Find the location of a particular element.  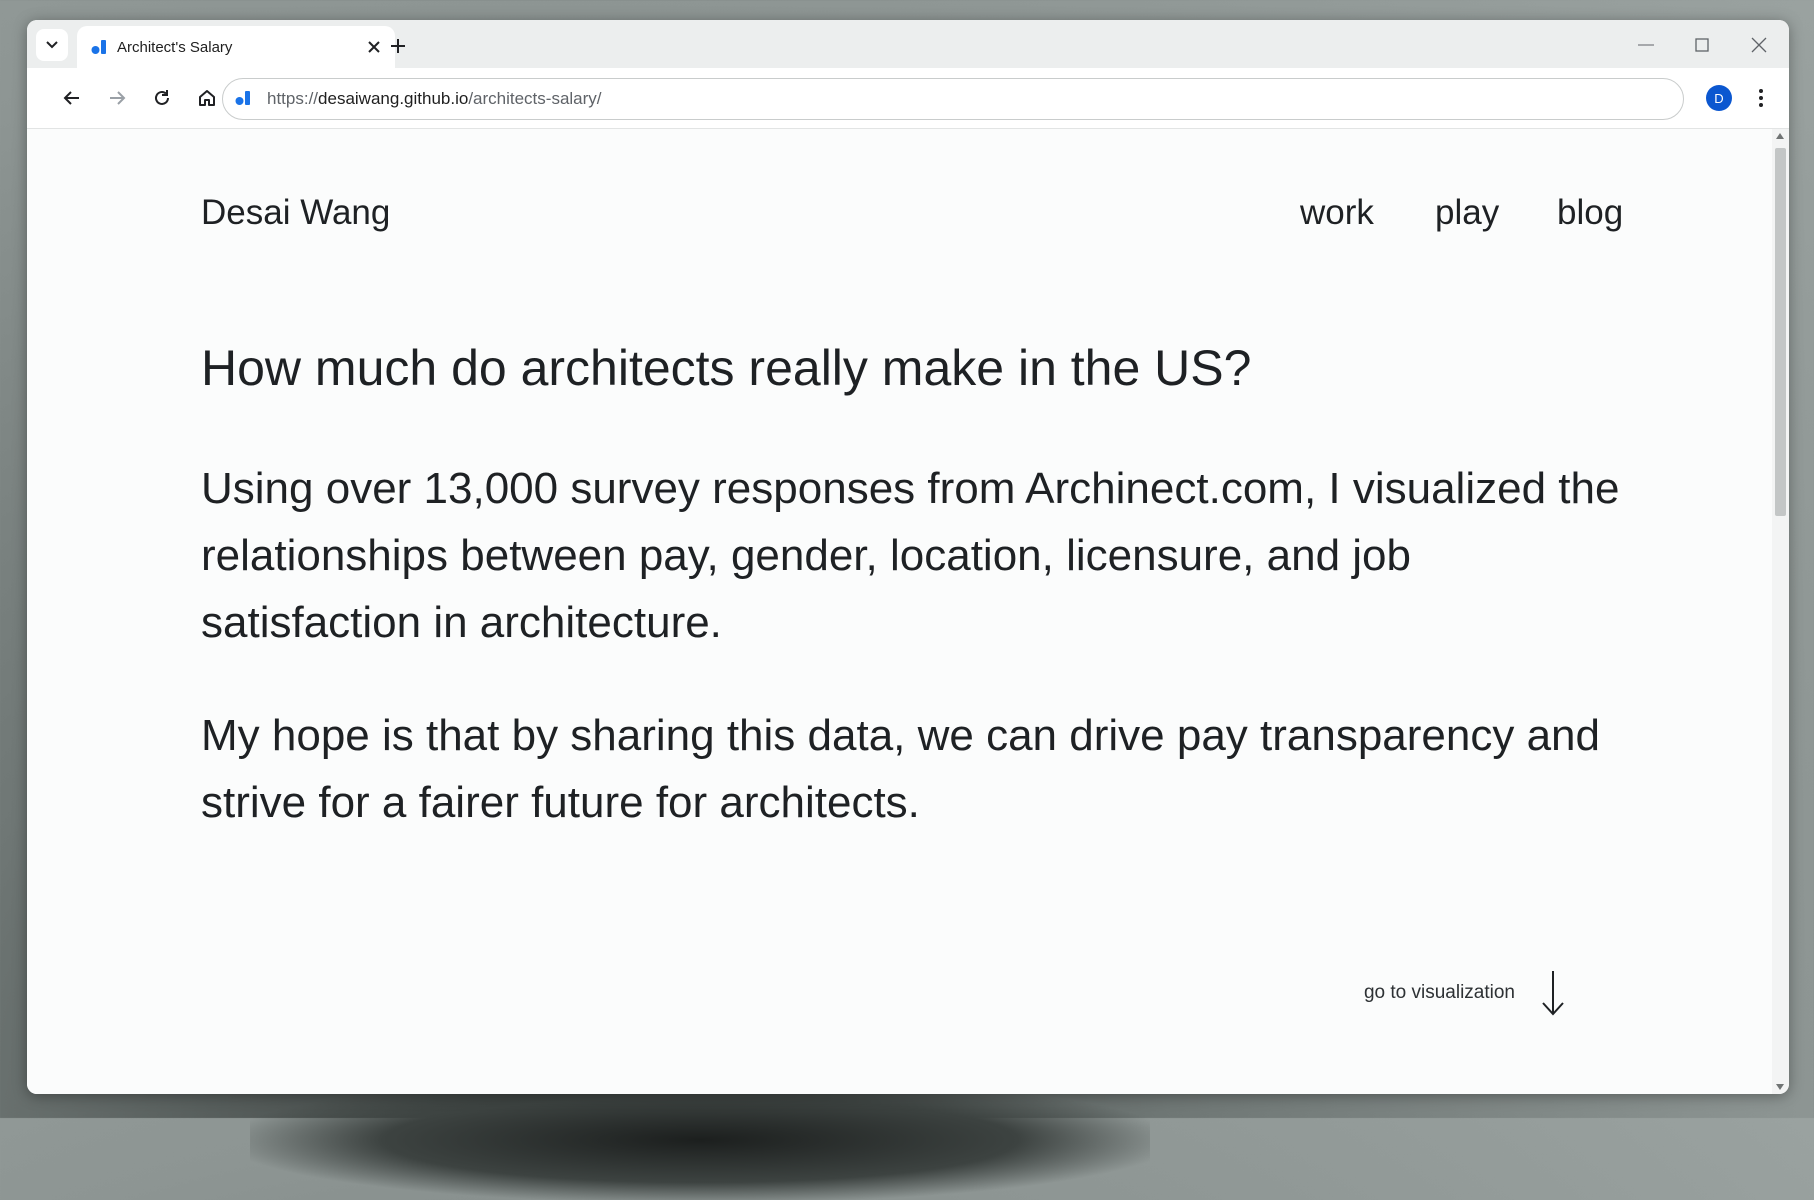

chevron-down-icon is located at coordinates (52, 45).